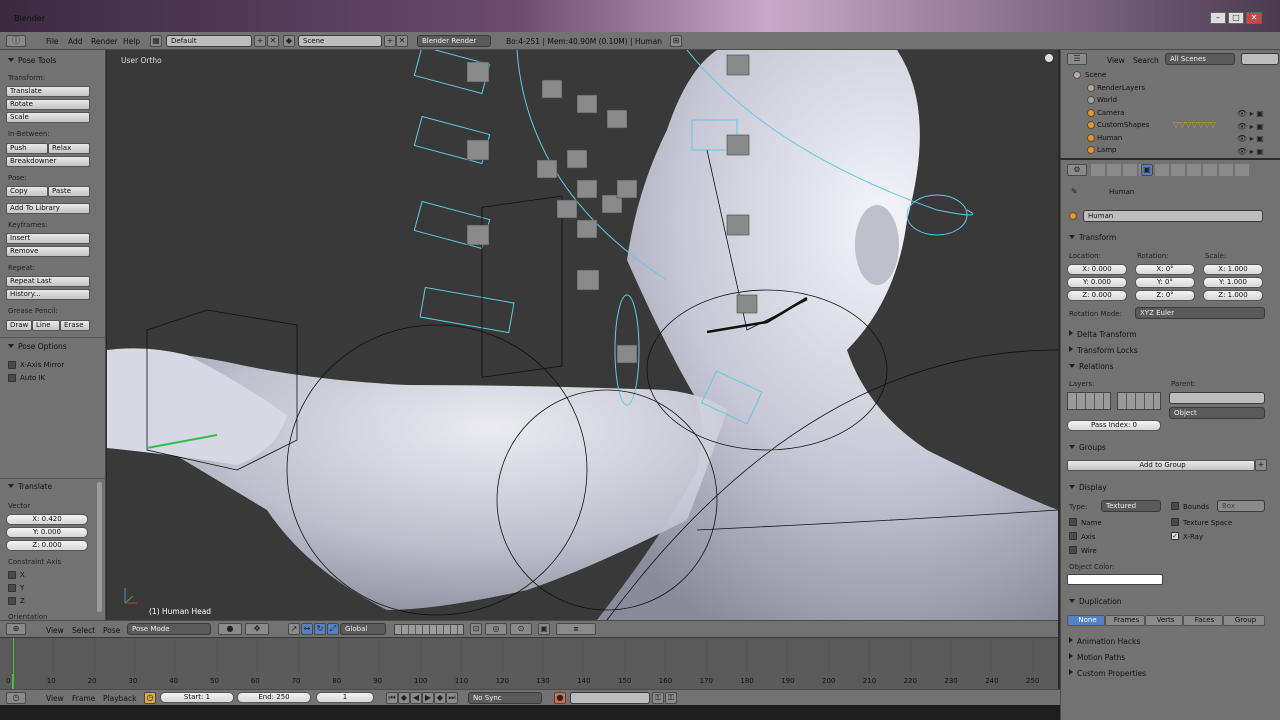  What do you see at coordinates (12, 378) in the screenshot?
I see `auto-ik-checkbox` at bounding box center [12, 378].